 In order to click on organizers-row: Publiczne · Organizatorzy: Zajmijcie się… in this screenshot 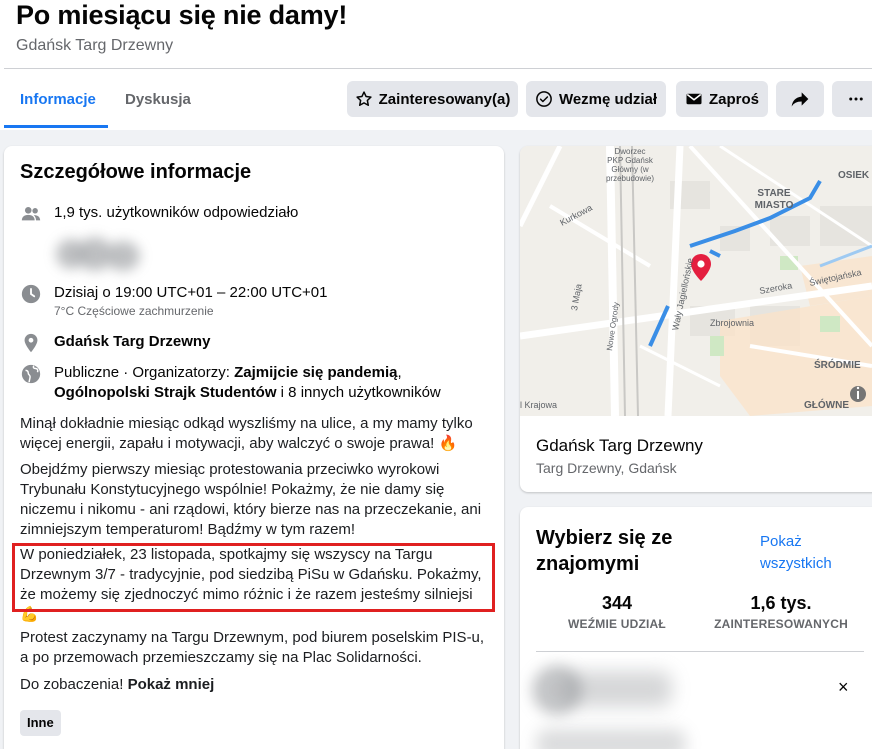, I will do `click(255, 383)`.